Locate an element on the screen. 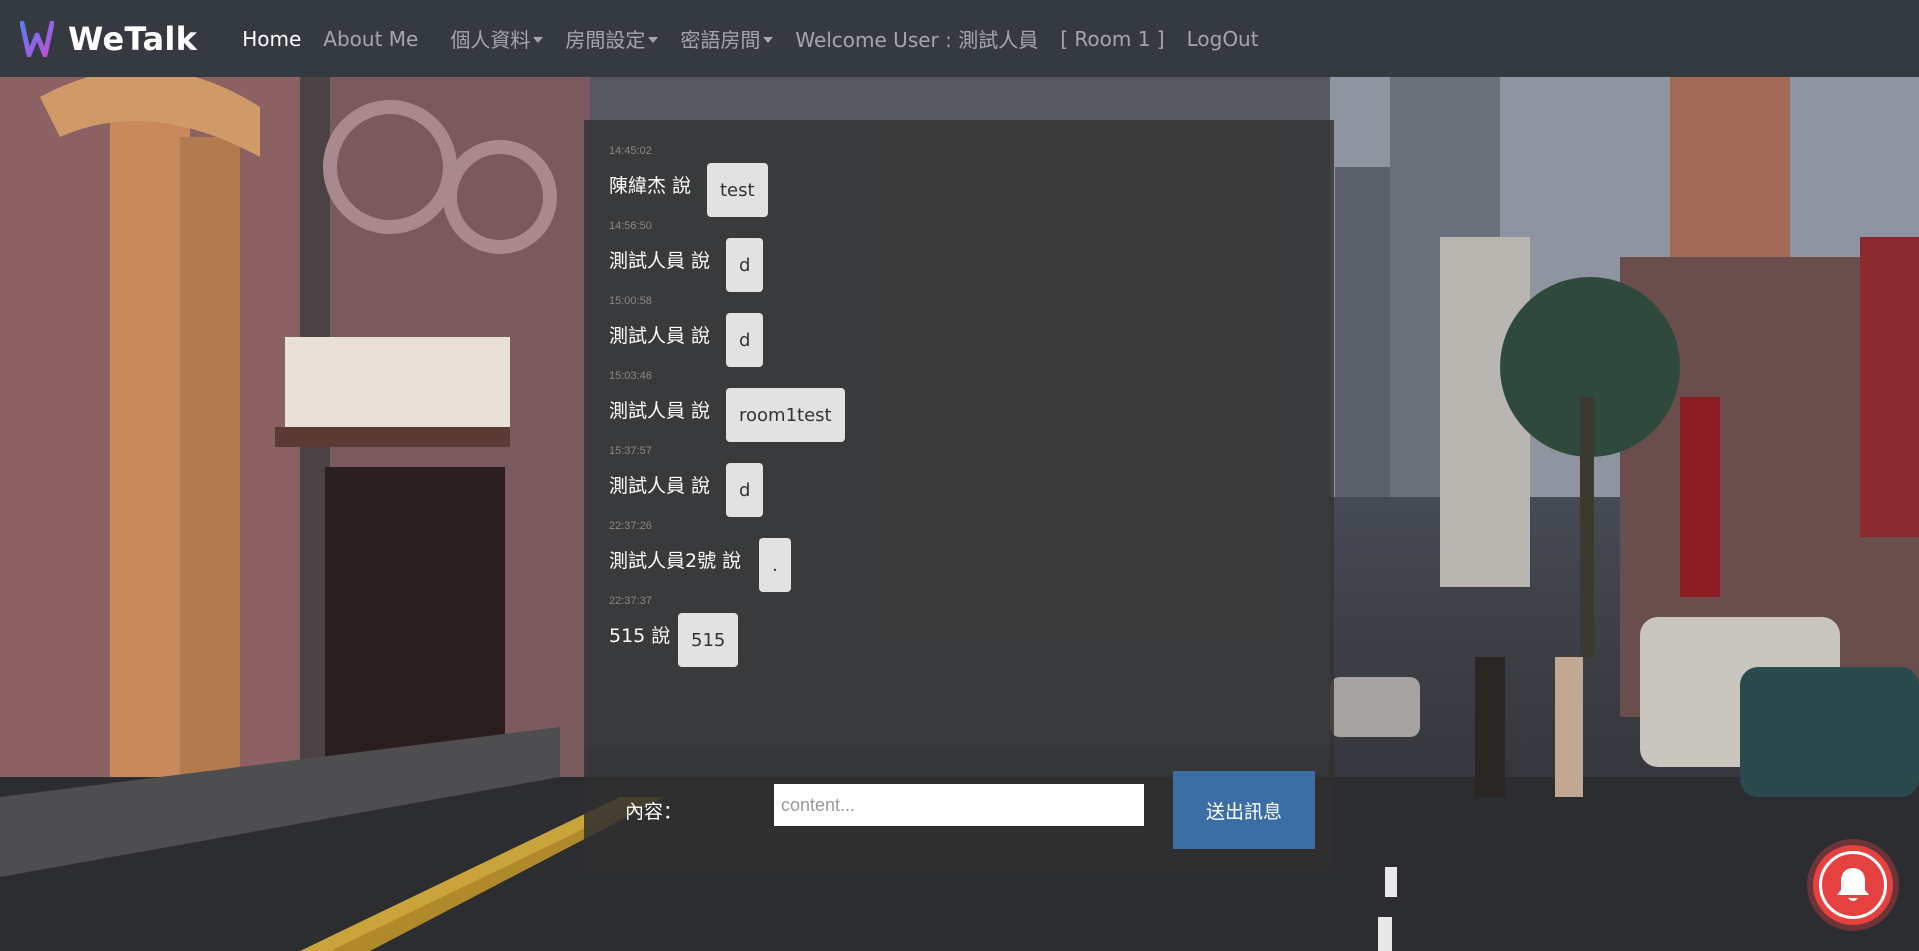 Image resolution: width=1919 pixels, height=951 pixels. message-item: 14:45:02 陳緯杰 說 test is located at coordinates (959, 182).